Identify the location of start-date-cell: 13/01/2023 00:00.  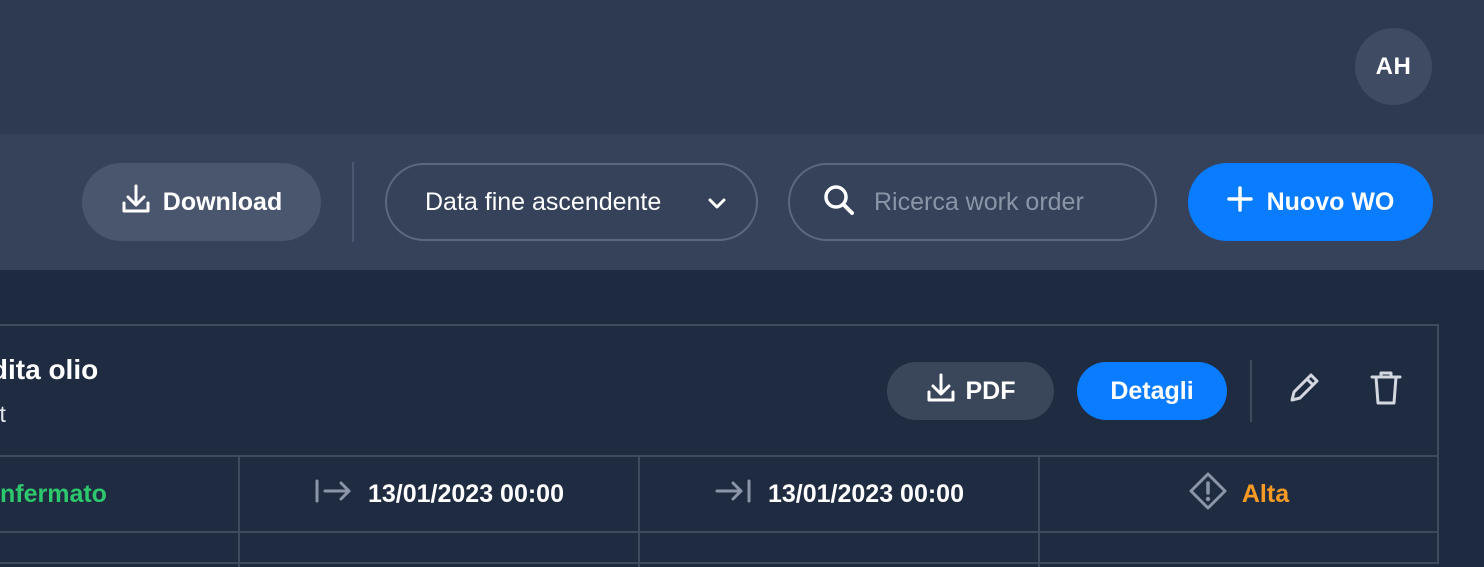
(439, 494).